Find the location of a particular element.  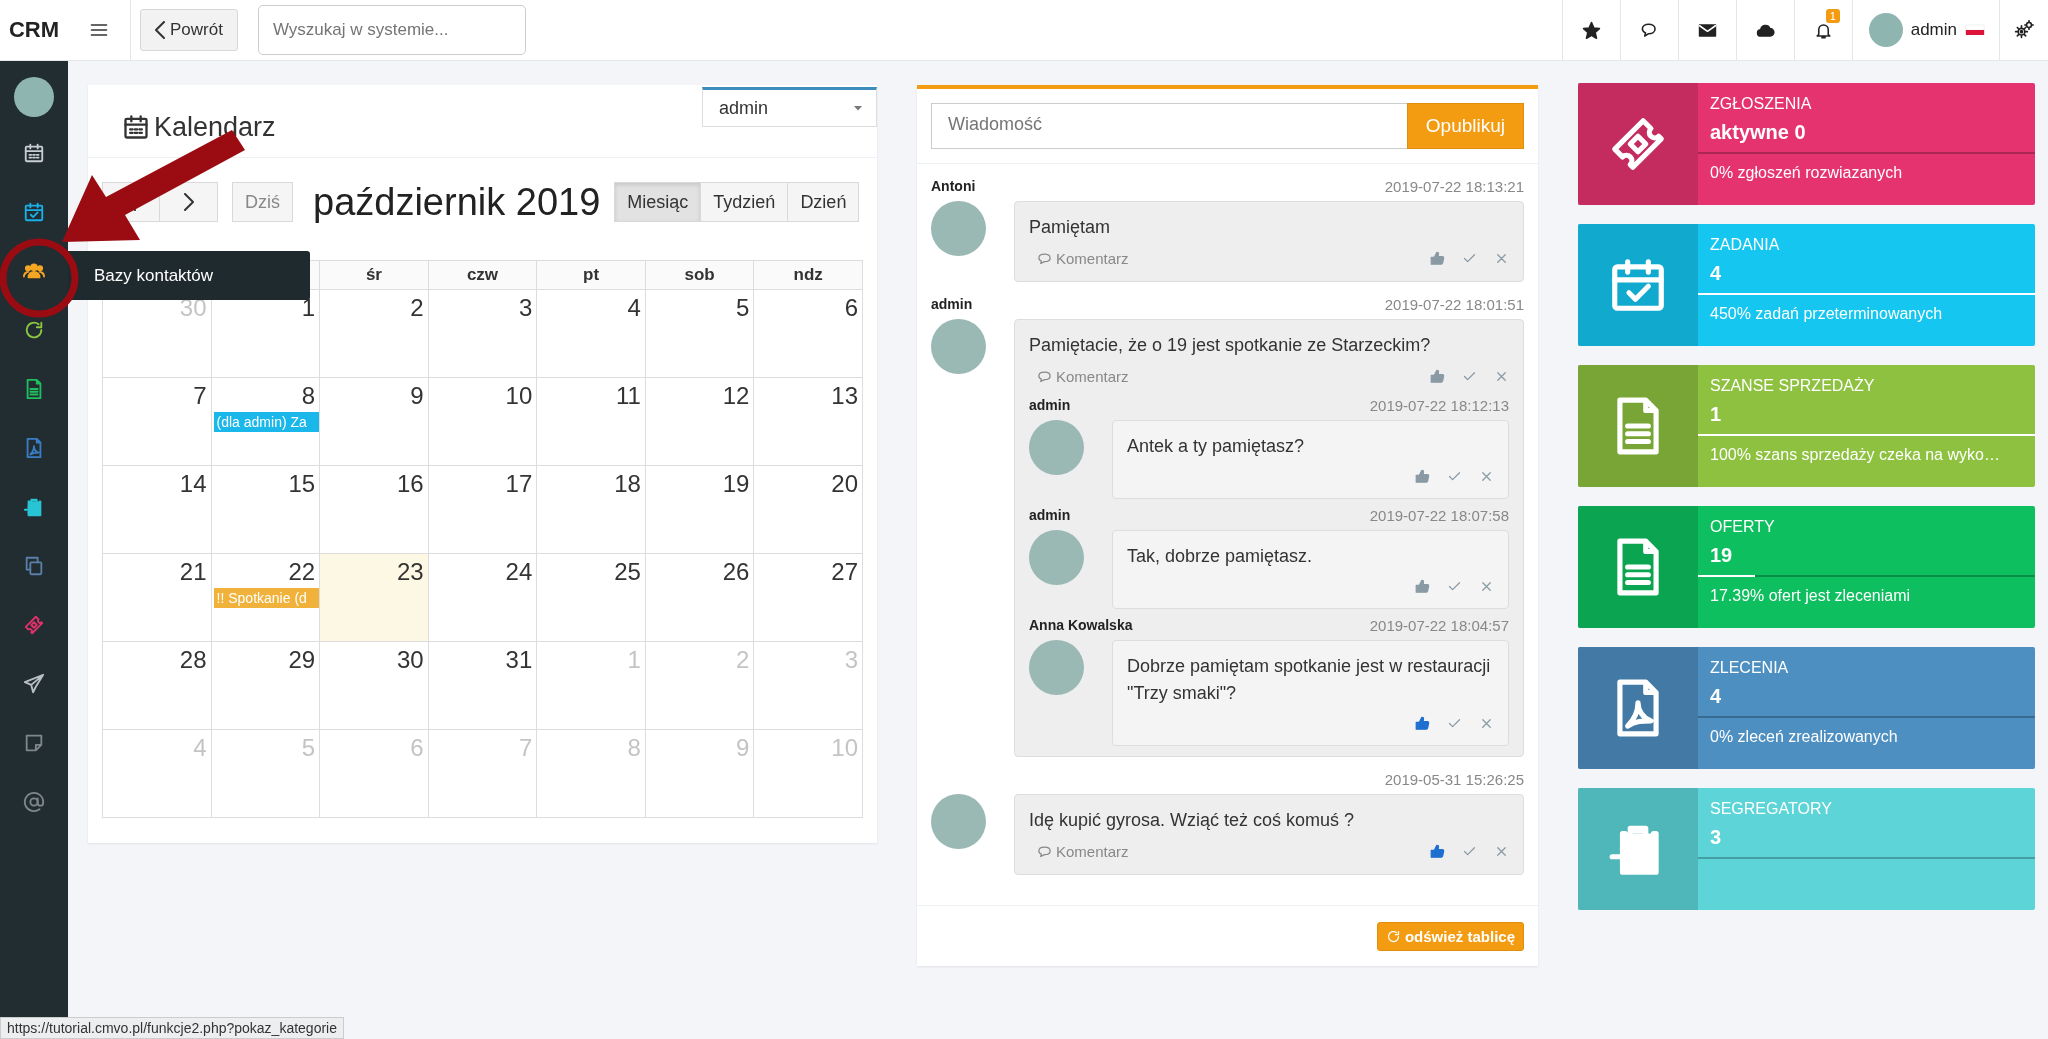

day-number: 11 is located at coordinates (628, 396).